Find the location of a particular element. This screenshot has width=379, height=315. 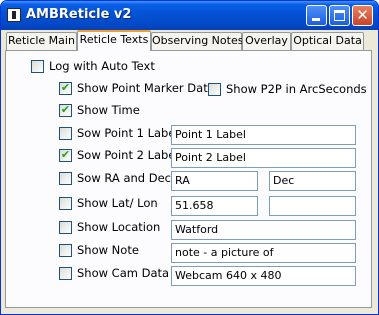

maximize-icon is located at coordinates (339, 15).